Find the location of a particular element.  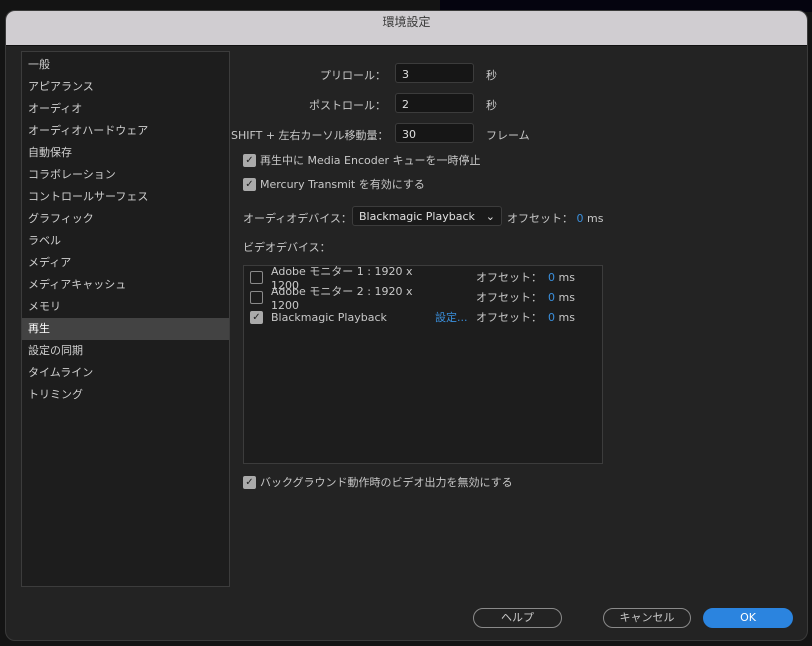

sidebar-item: 設定の同期 is located at coordinates (125, 351).